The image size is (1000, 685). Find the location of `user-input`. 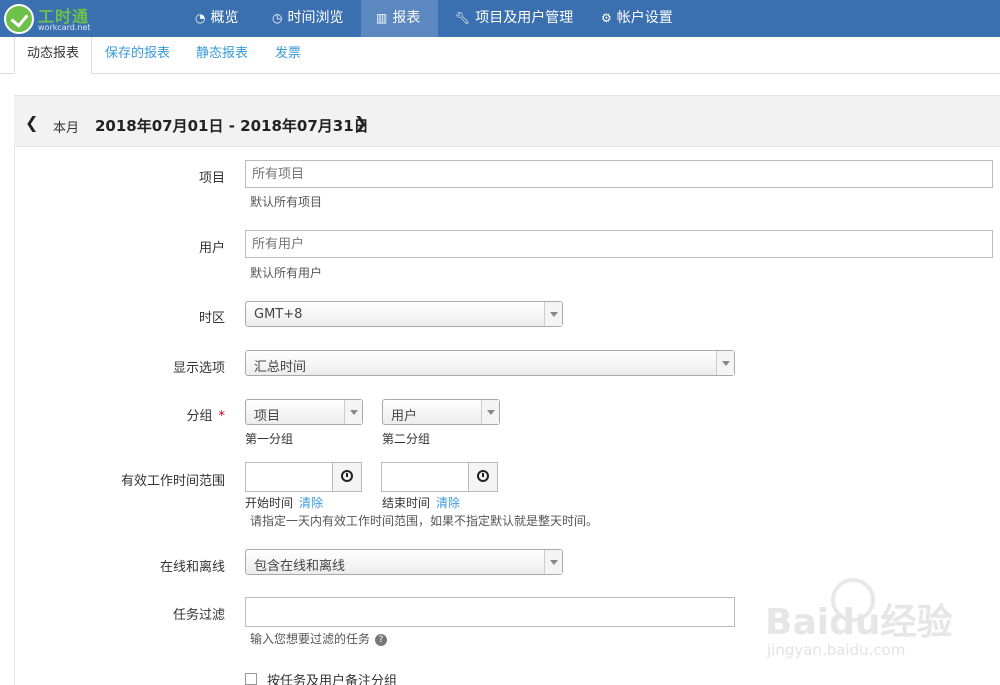

user-input is located at coordinates (619, 244).